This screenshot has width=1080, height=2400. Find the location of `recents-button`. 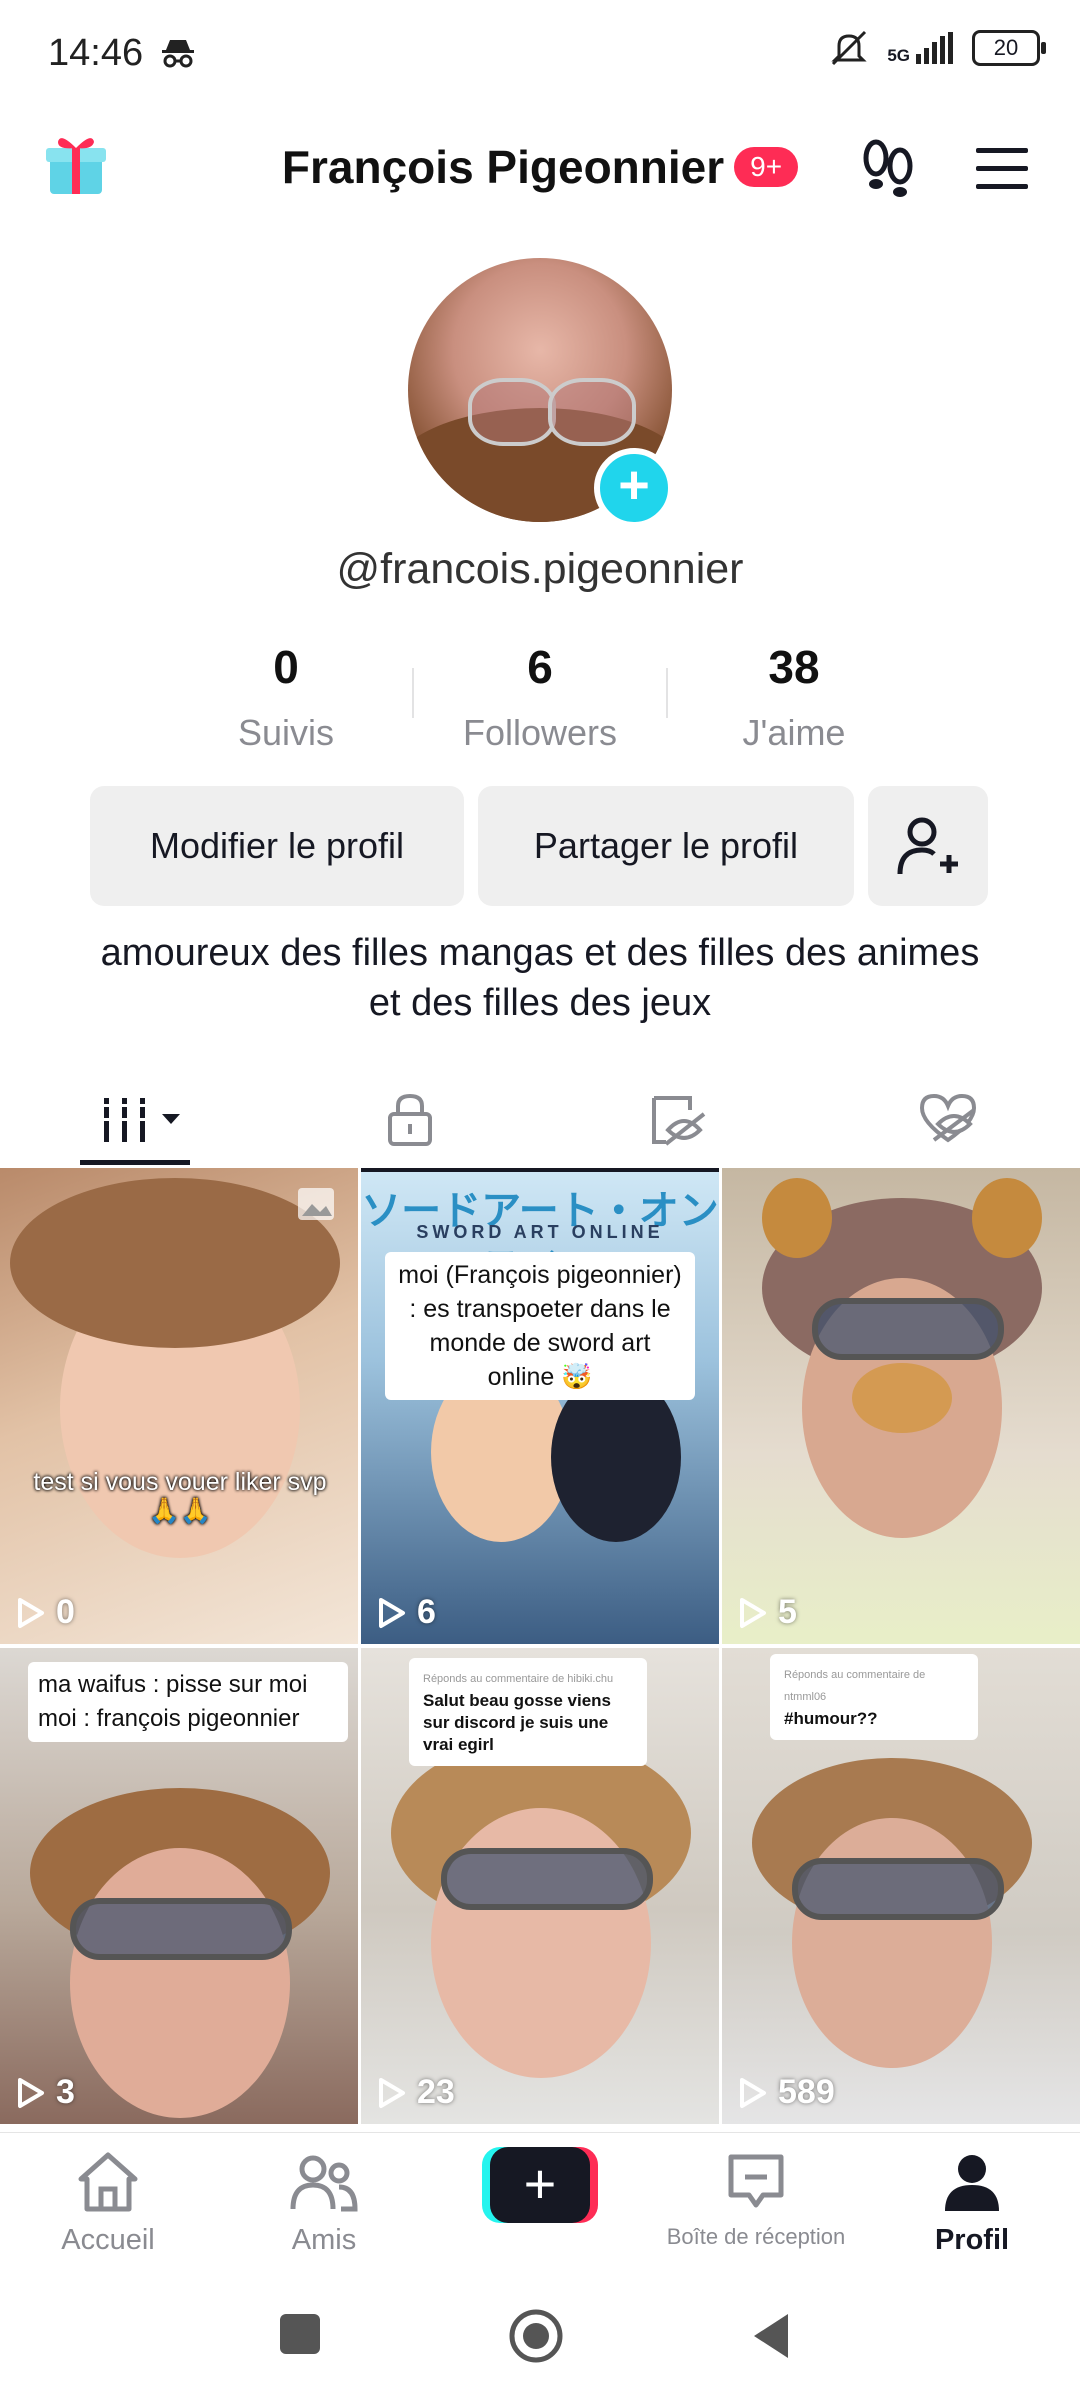

recents-button is located at coordinates (300, 2334).